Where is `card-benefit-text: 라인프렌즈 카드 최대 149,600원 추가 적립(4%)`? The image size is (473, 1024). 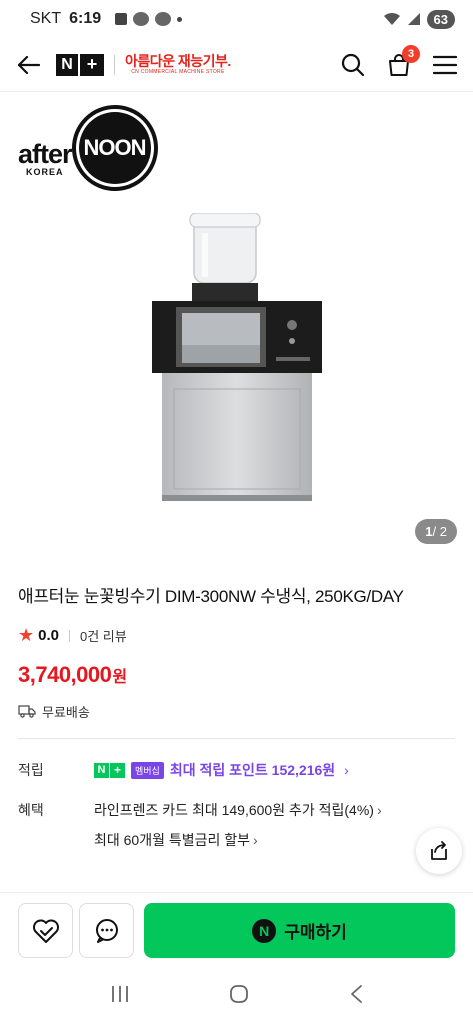 card-benefit-text: 라인프렌즈 카드 최대 149,600원 추가 적립(4%) is located at coordinates (234, 810).